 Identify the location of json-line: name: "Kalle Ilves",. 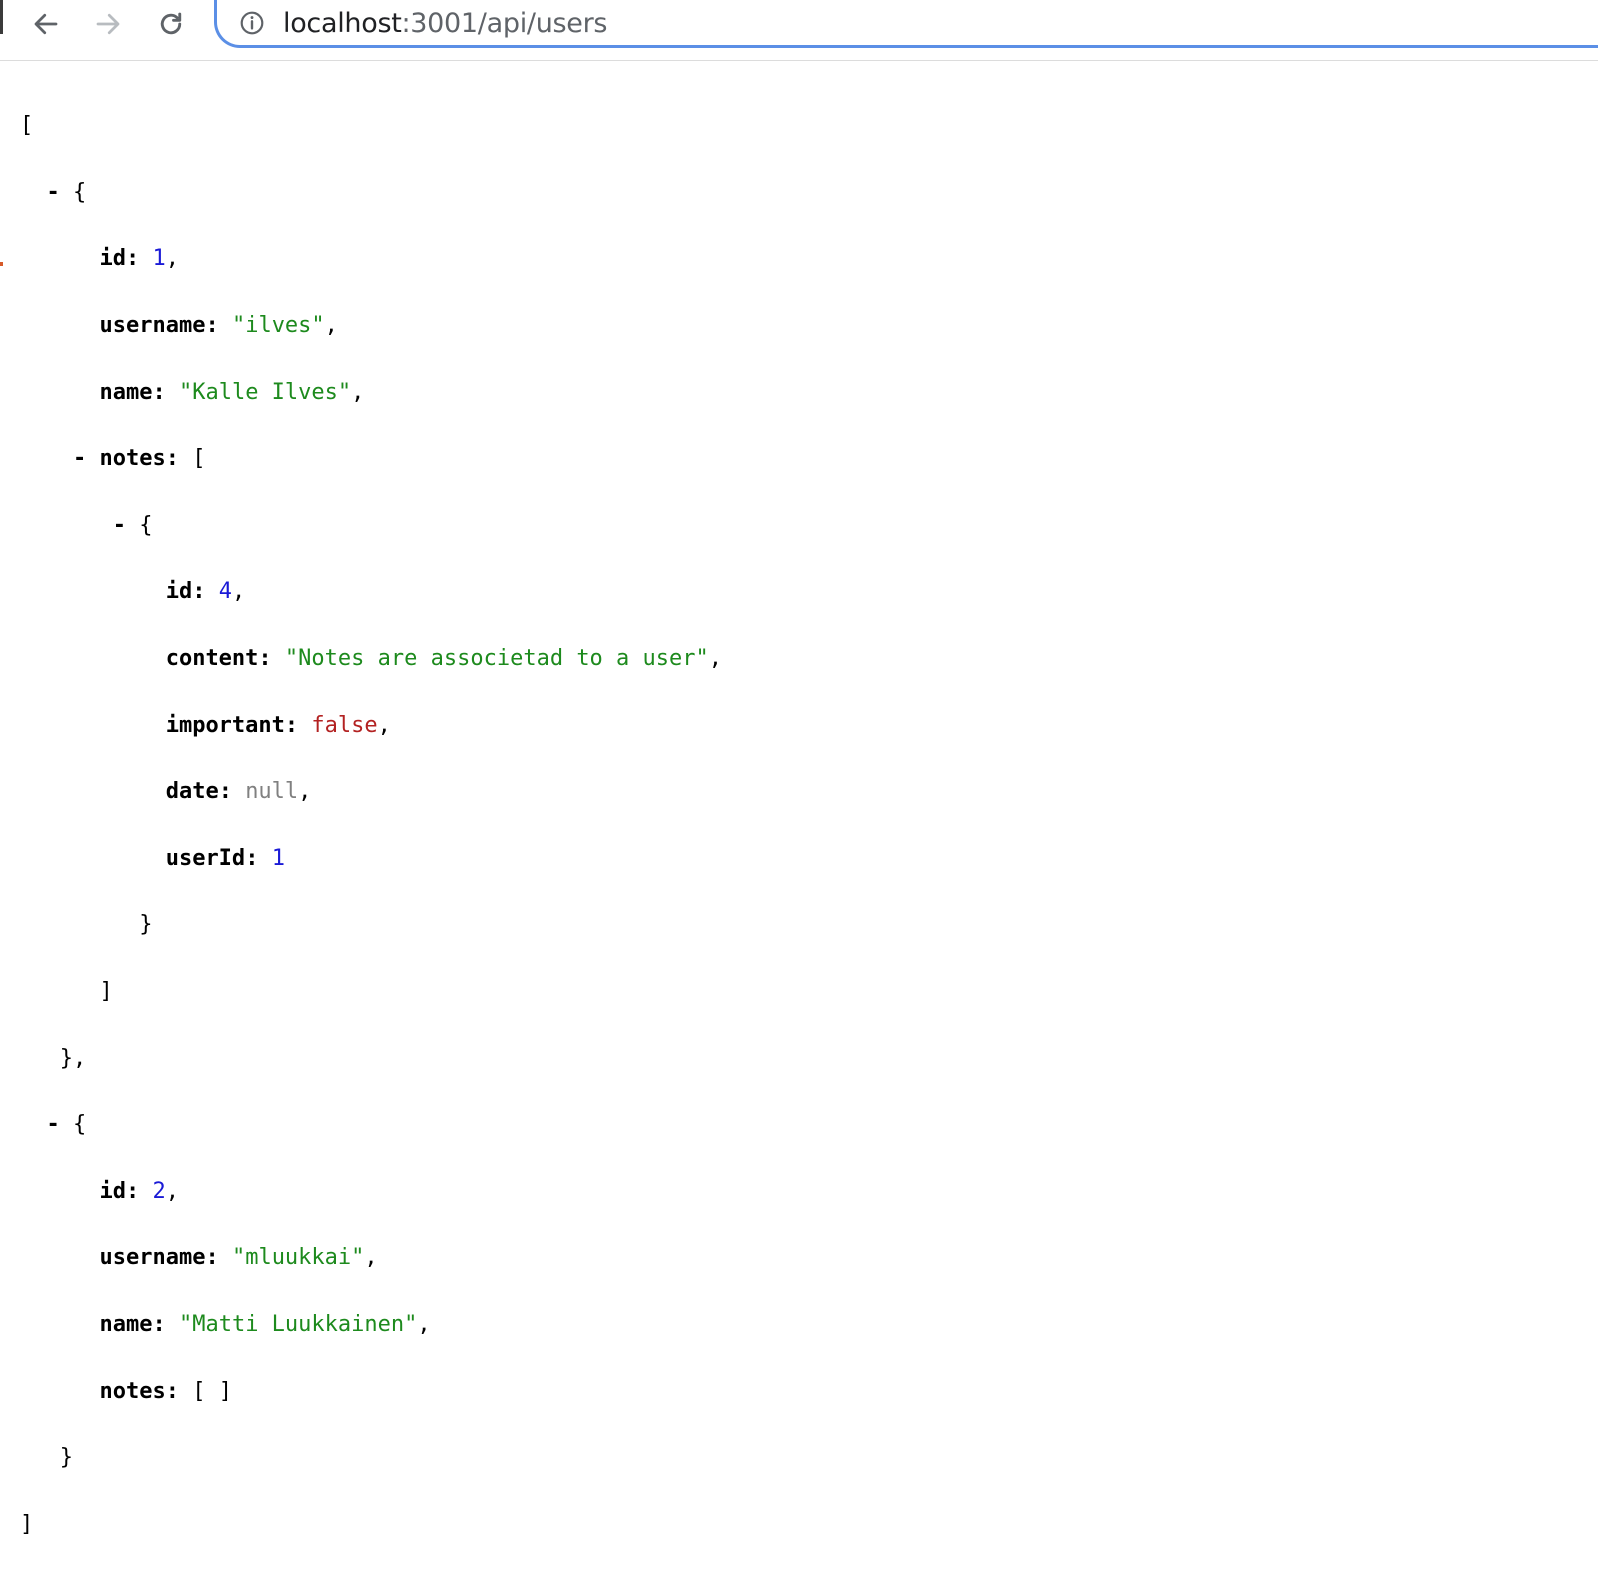
(232, 392).